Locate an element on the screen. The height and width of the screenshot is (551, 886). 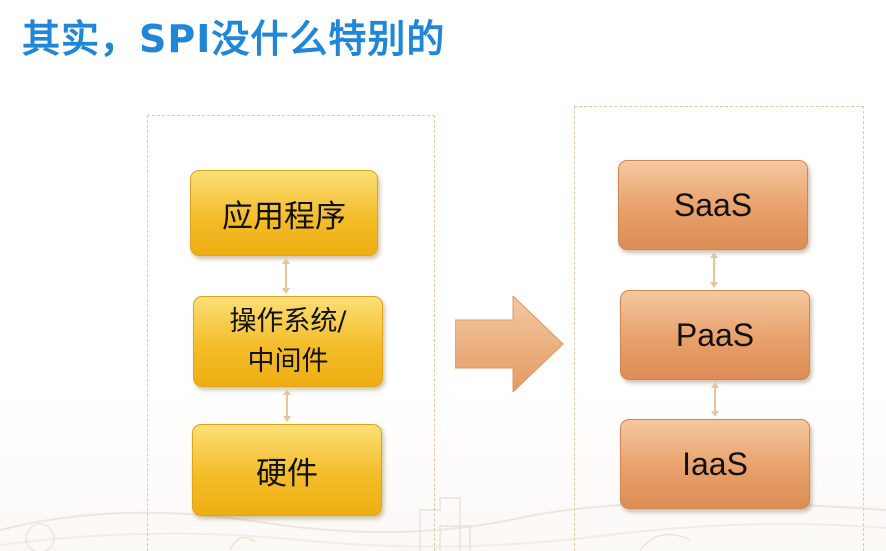
application-box: 应用程序 is located at coordinates (284, 213).